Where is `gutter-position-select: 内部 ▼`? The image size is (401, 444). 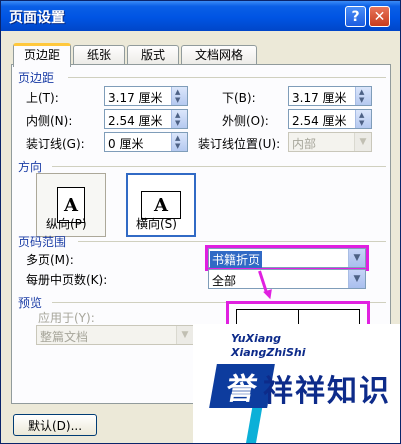 gutter-position-select: 内部 ▼ is located at coordinates (330, 142).